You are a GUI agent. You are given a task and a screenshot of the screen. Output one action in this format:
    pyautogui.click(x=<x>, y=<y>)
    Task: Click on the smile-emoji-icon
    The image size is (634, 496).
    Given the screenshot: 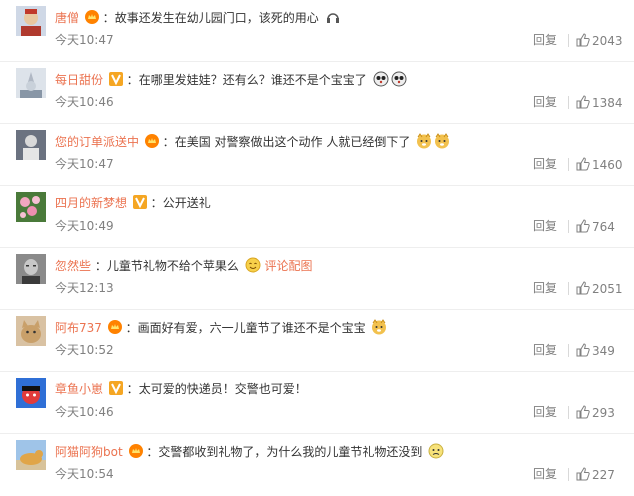 What is the action you would take?
    pyautogui.click(x=253, y=265)
    